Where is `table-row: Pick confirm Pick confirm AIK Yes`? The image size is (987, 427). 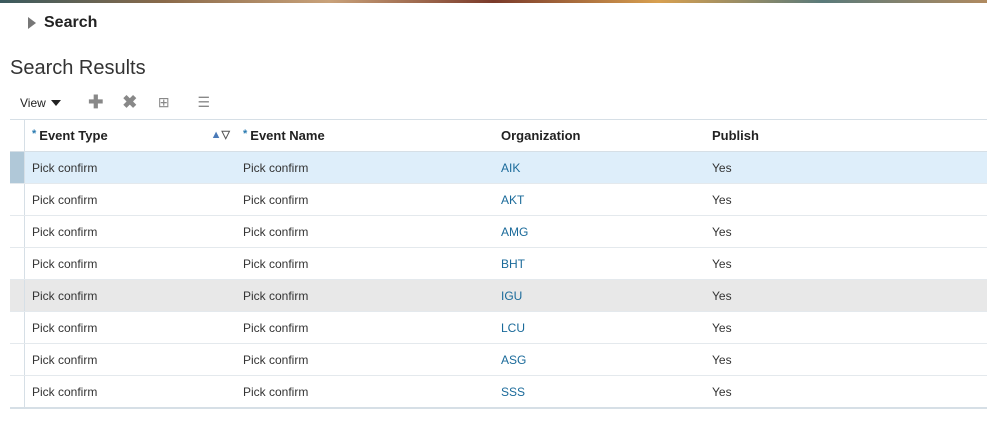 table-row: Pick confirm Pick confirm AIK Yes is located at coordinates (498, 167).